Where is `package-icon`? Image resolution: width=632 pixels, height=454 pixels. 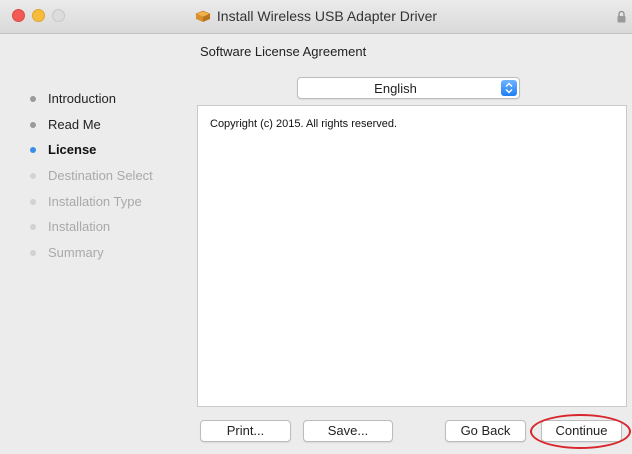
package-icon is located at coordinates (203, 16).